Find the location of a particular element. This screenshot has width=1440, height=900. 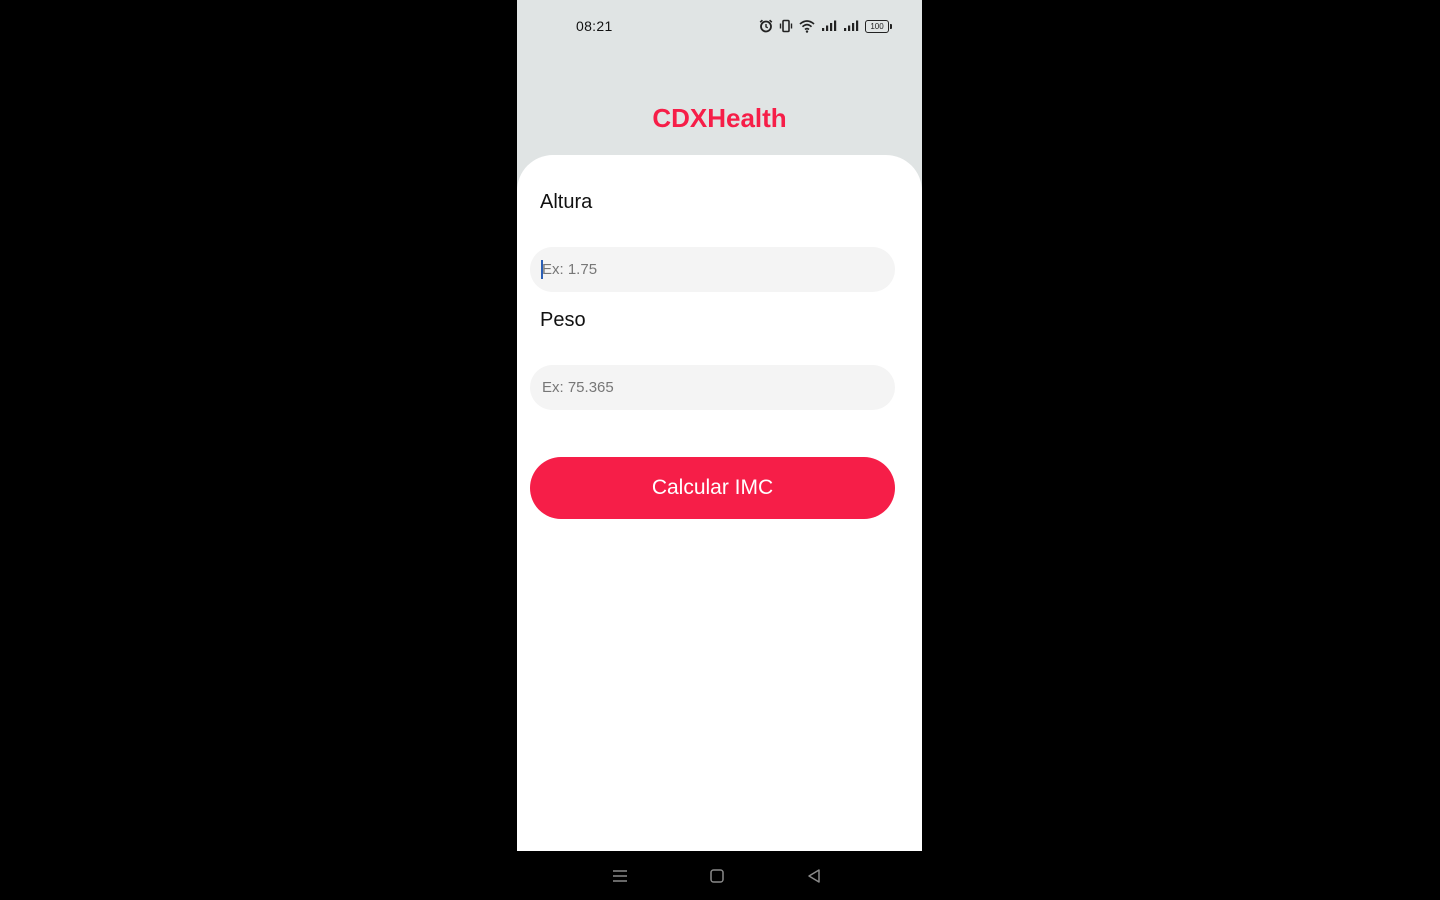

text-cursor is located at coordinates (542, 269).